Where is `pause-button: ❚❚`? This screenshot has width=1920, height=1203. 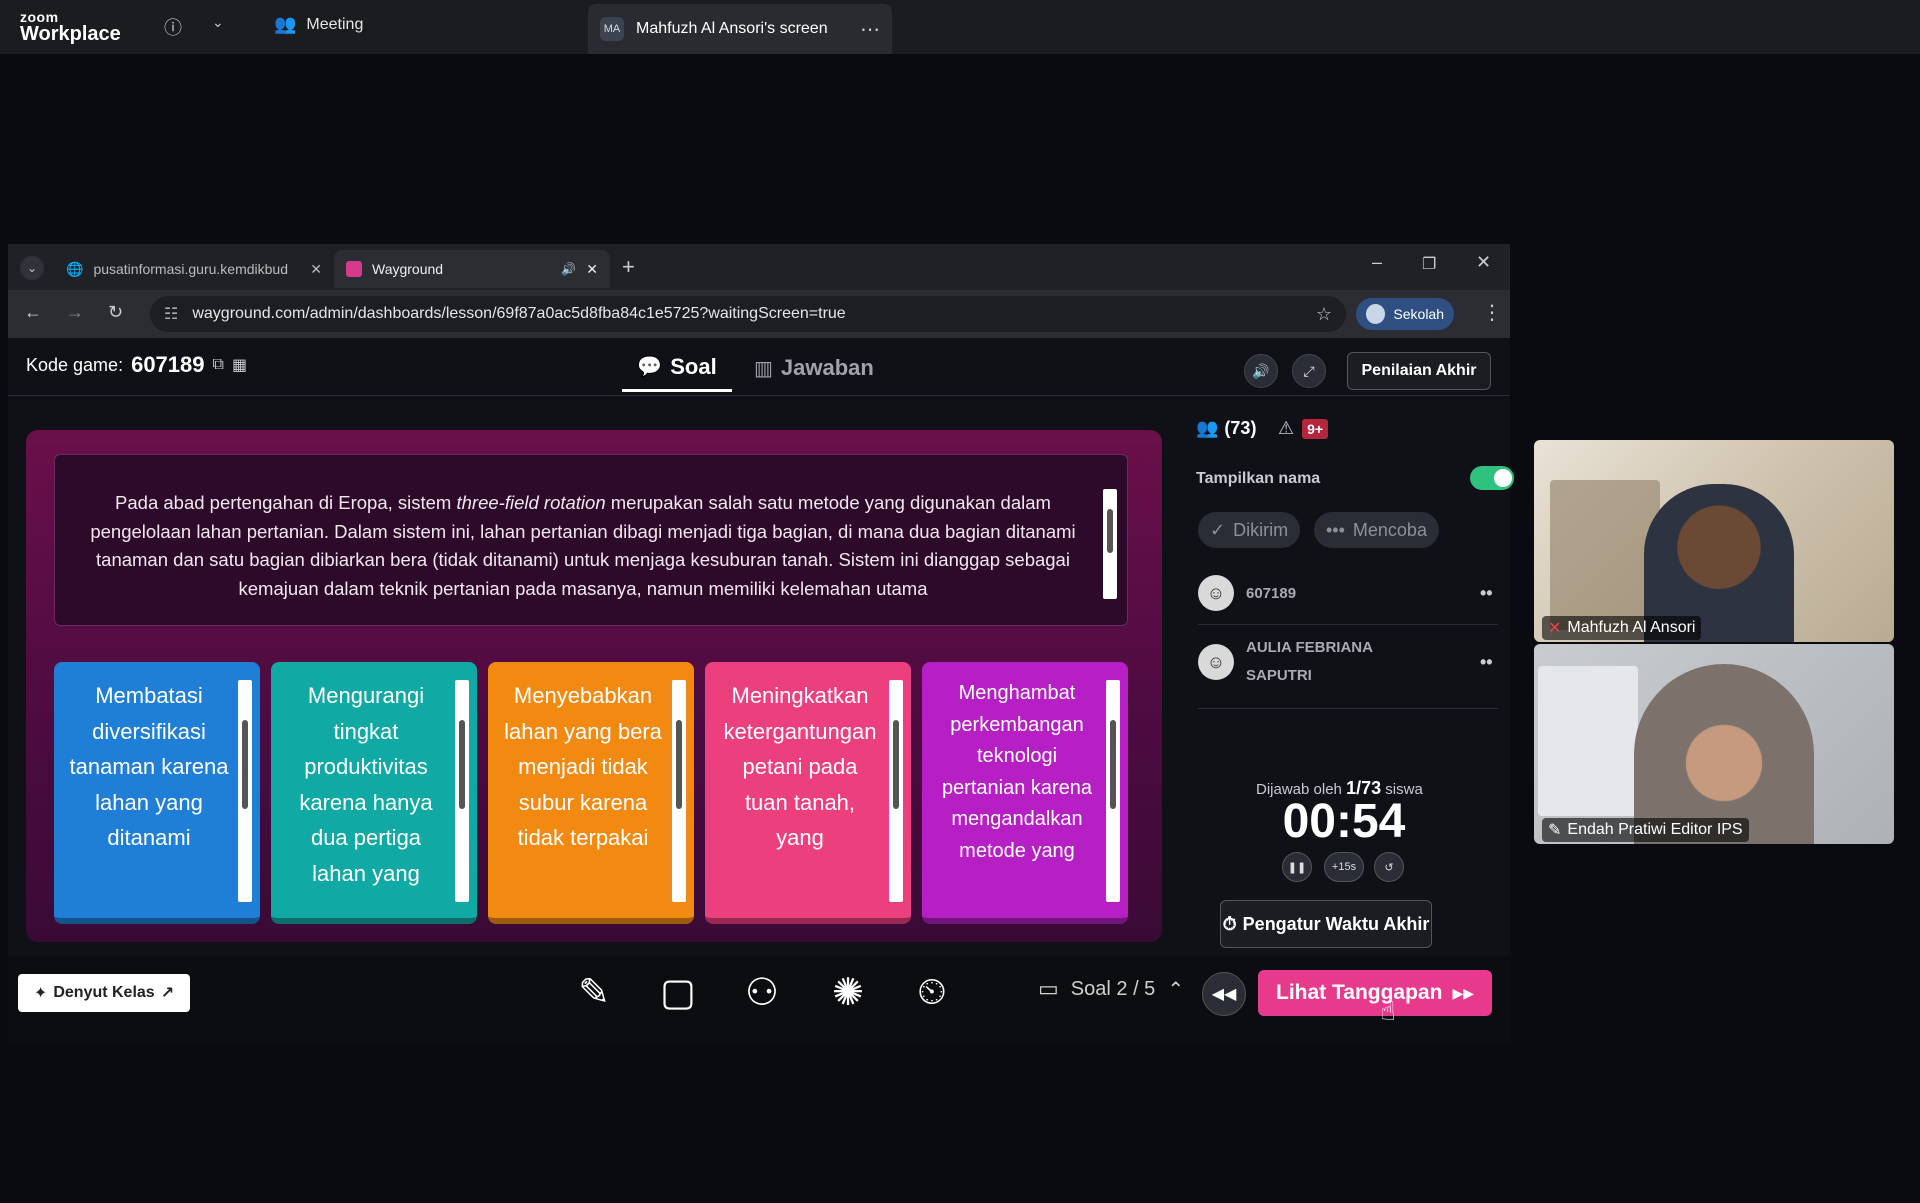
pause-button: ❚❚ is located at coordinates (1297, 867).